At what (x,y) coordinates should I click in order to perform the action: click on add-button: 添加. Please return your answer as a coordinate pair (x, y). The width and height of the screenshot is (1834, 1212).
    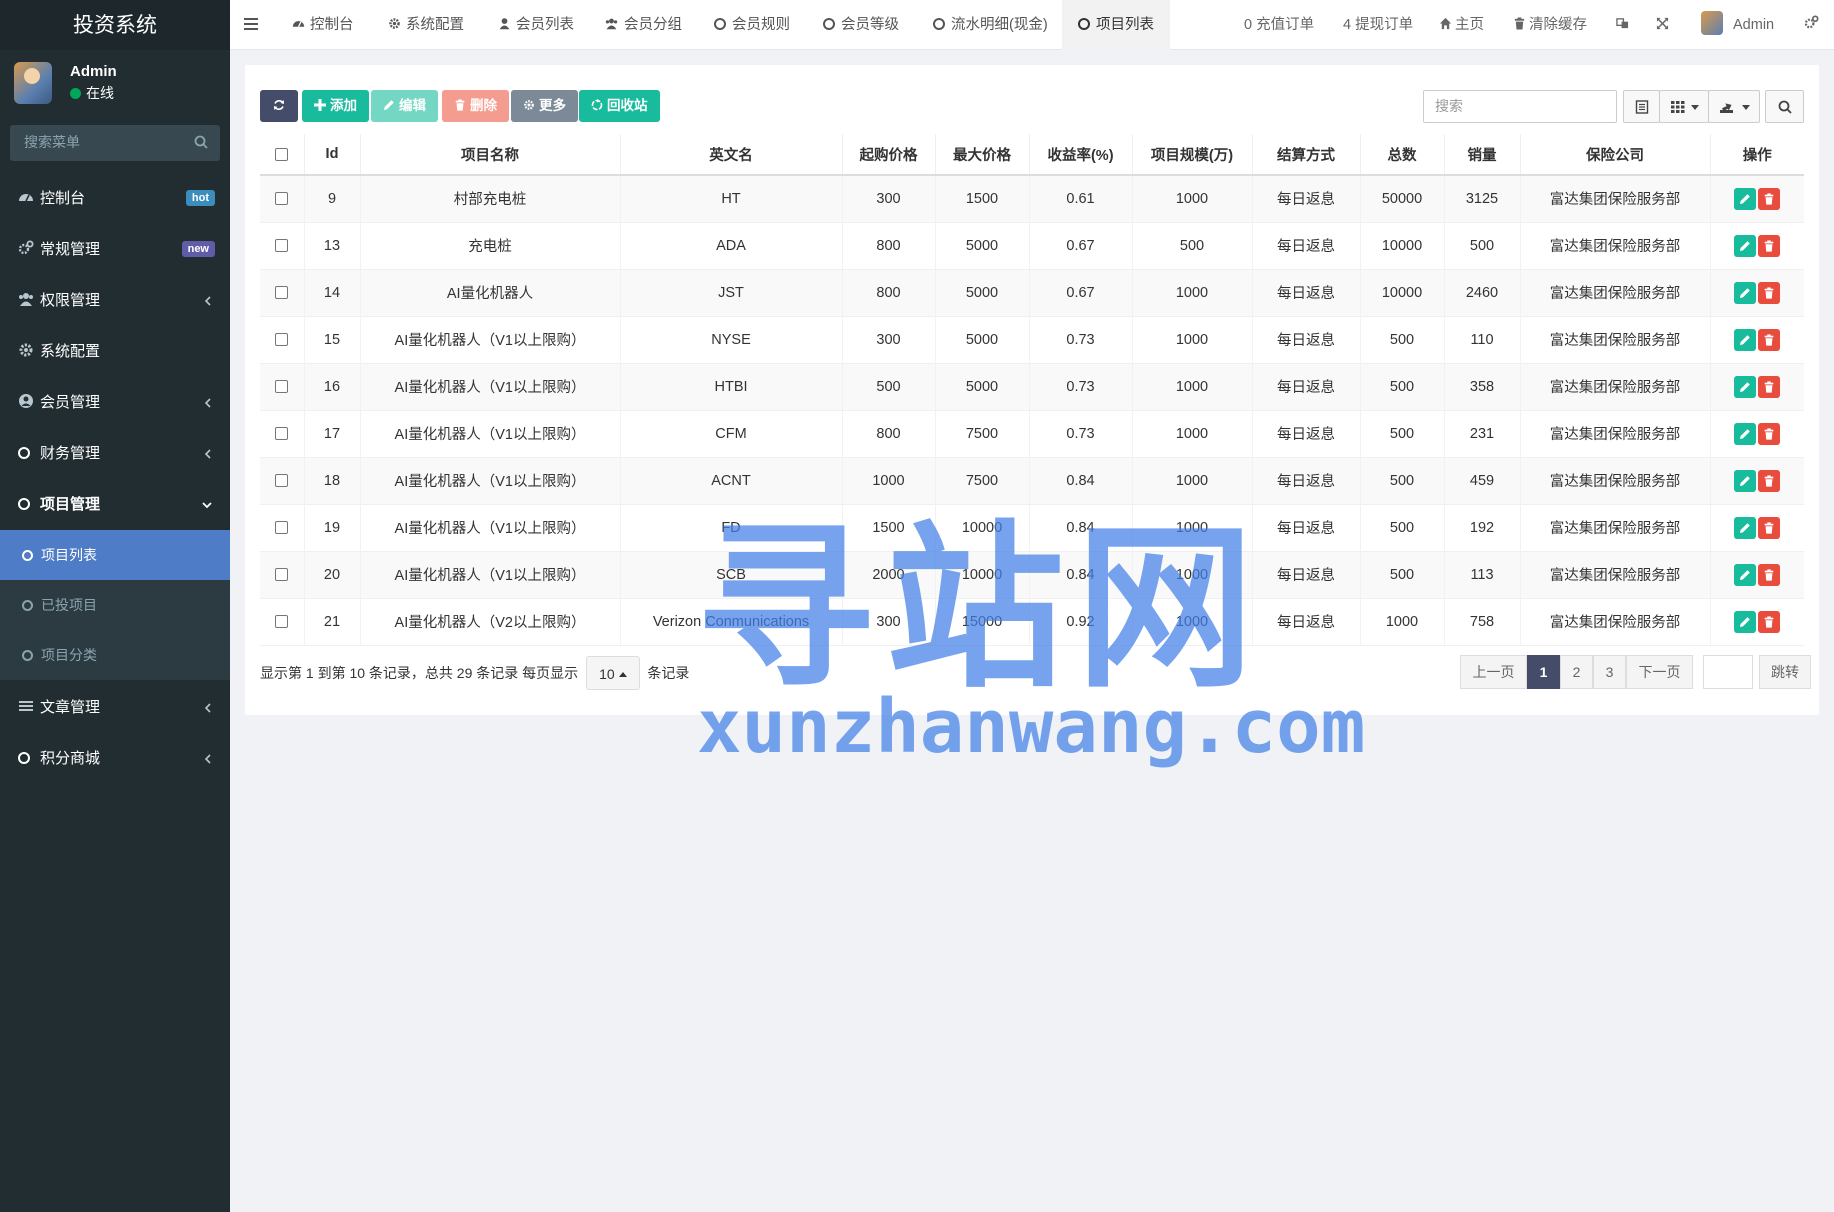
    Looking at the image, I should click on (335, 106).